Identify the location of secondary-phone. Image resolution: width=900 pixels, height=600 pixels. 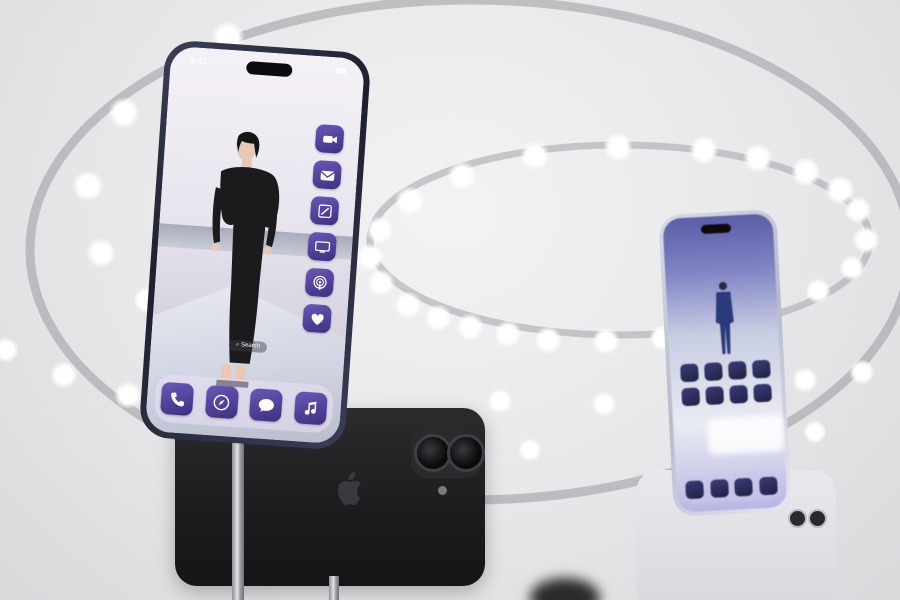
(725, 363).